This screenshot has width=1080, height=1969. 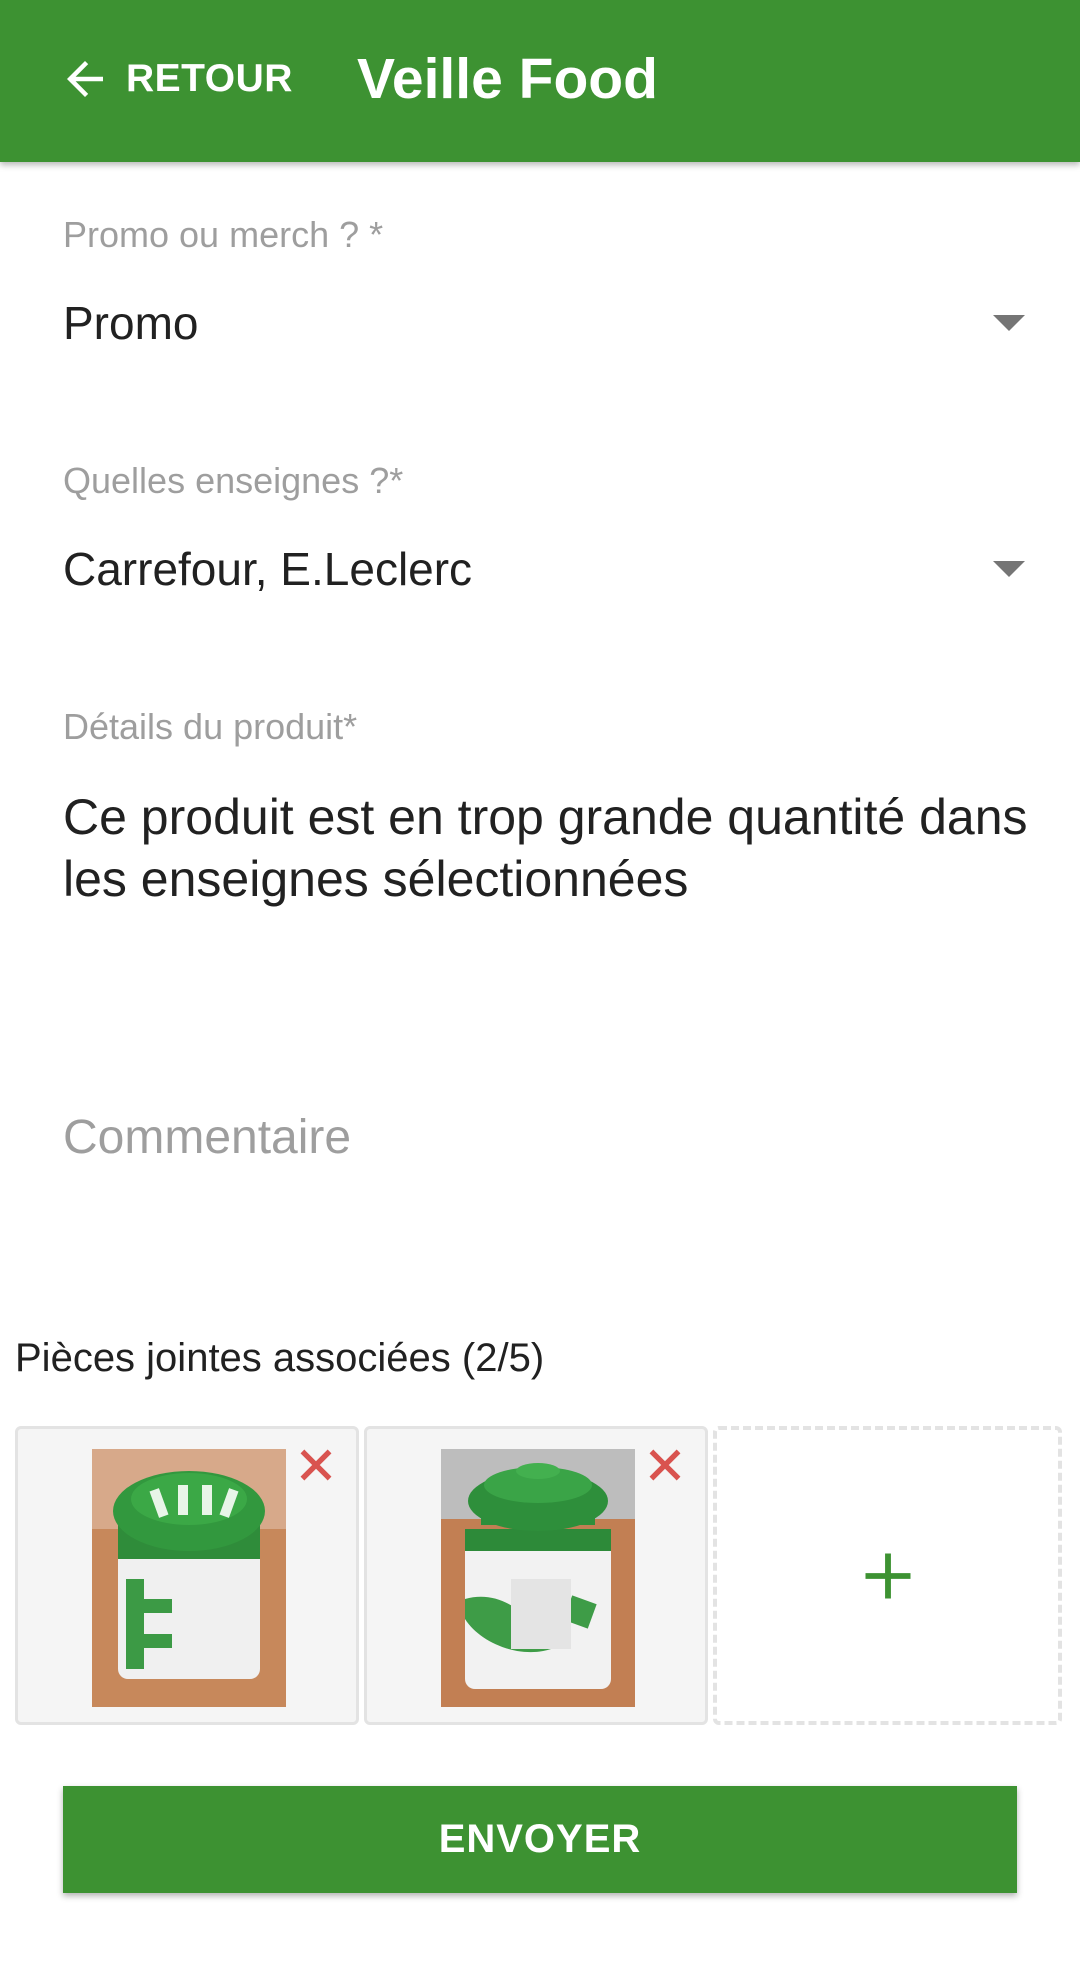 What do you see at coordinates (547, 569) in the screenshot?
I see `stores-select: Carrefour, E.Leclerc` at bounding box center [547, 569].